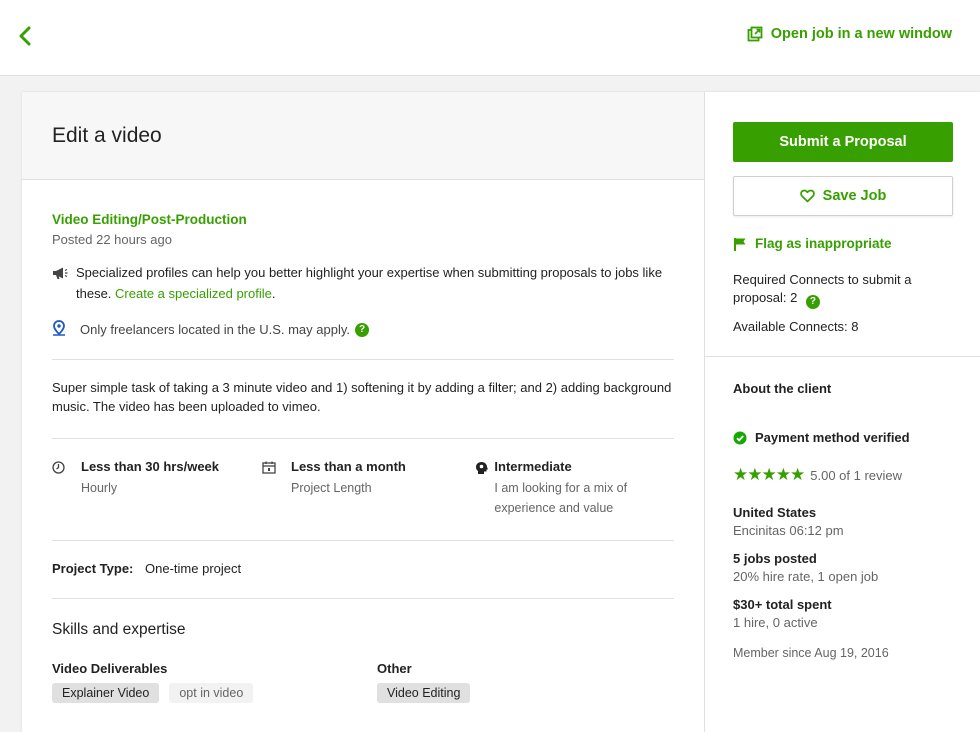 This screenshot has width=980, height=732. What do you see at coordinates (110, 668) in the screenshot?
I see `skill-group-heading: Video Deliverables` at bounding box center [110, 668].